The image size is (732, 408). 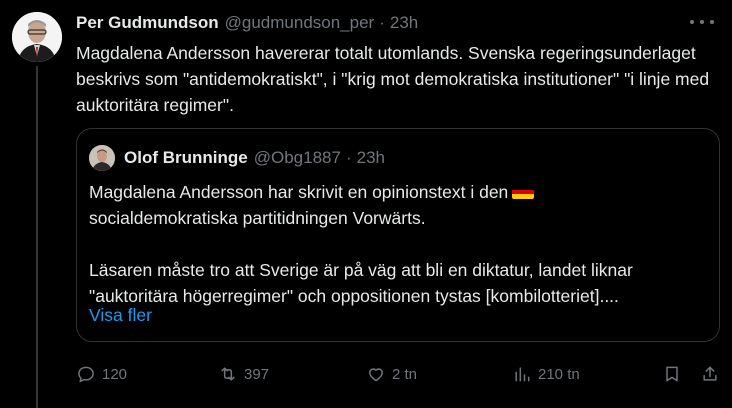 I want to click on author-name: Per Gudmundson, so click(x=147, y=23).